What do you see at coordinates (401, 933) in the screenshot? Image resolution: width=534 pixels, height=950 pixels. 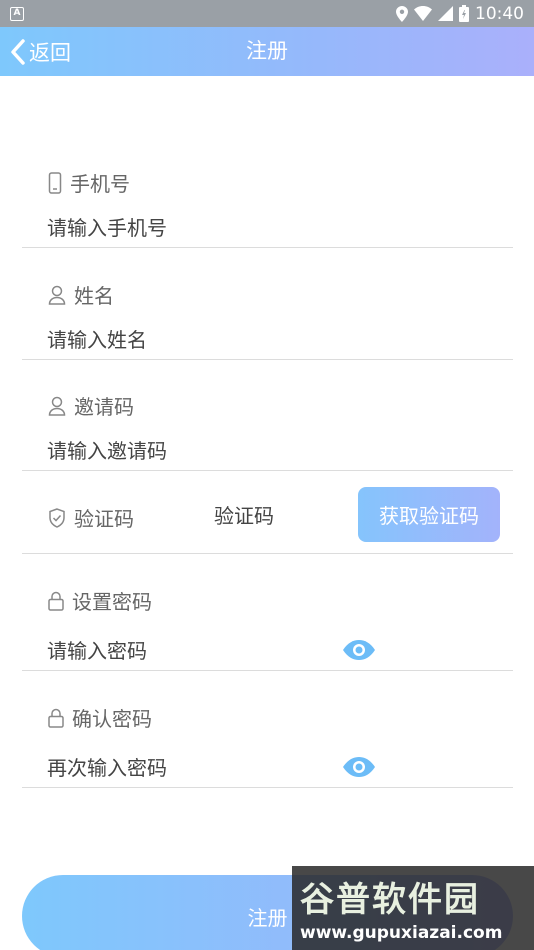 I see `watermark-url: www.gupuxiazai.com` at bounding box center [401, 933].